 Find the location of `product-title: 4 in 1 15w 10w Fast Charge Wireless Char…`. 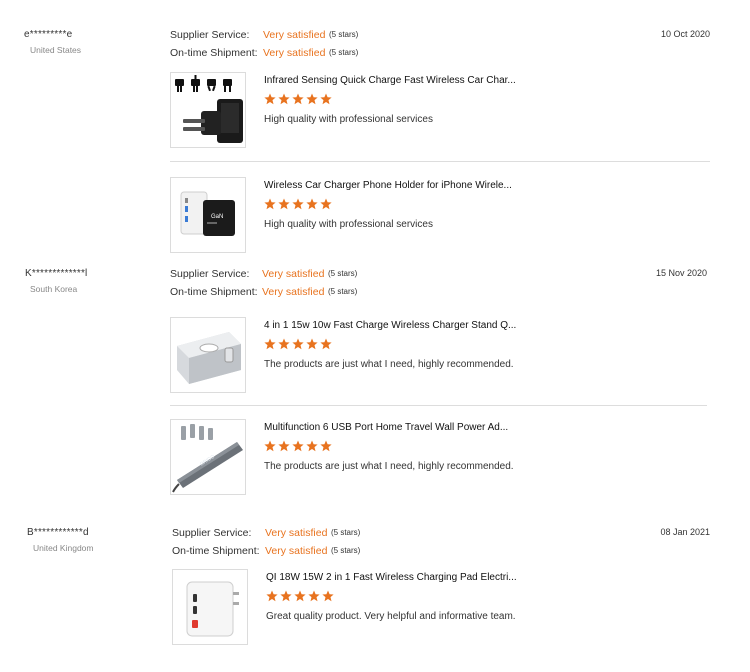

product-title: 4 in 1 15w 10w Fast Charge Wireless Char… is located at coordinates (390, 325).